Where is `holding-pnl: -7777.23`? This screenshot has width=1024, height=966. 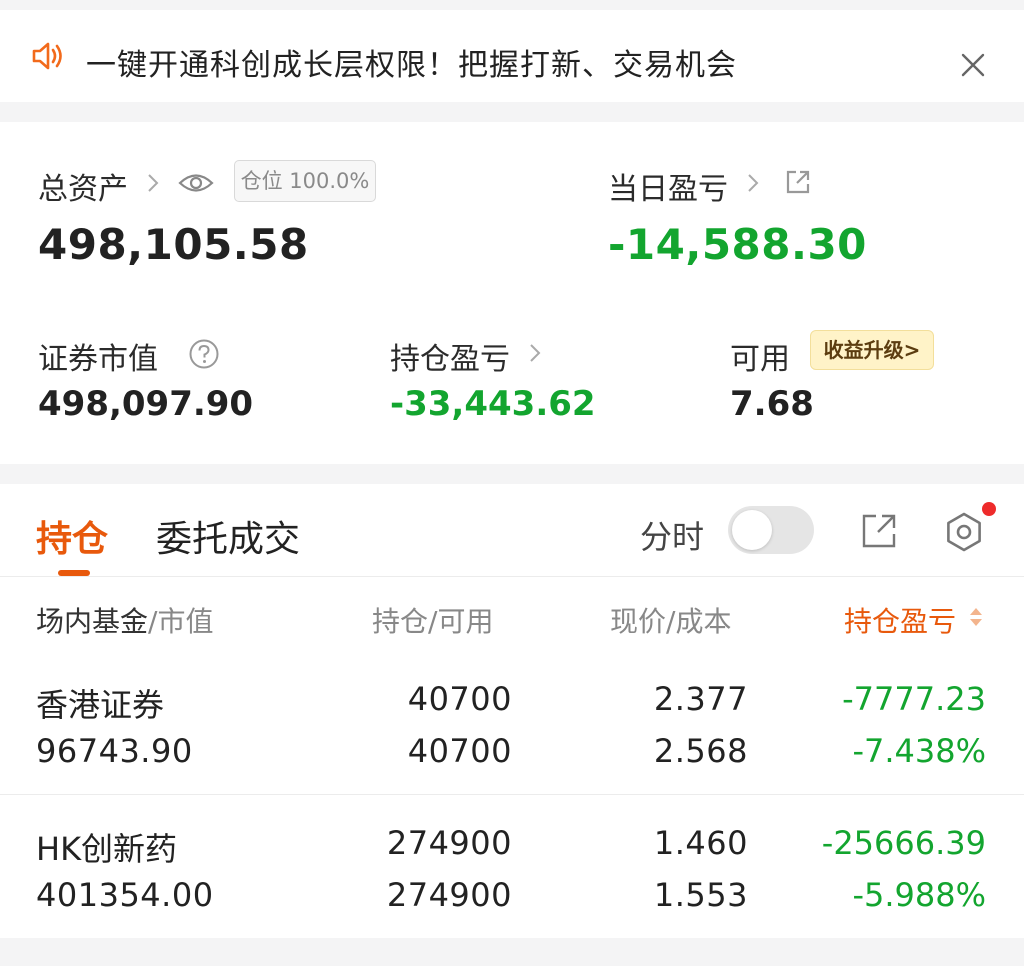
holding-pnl: -7777.23 is located at coordinates (914, 699).